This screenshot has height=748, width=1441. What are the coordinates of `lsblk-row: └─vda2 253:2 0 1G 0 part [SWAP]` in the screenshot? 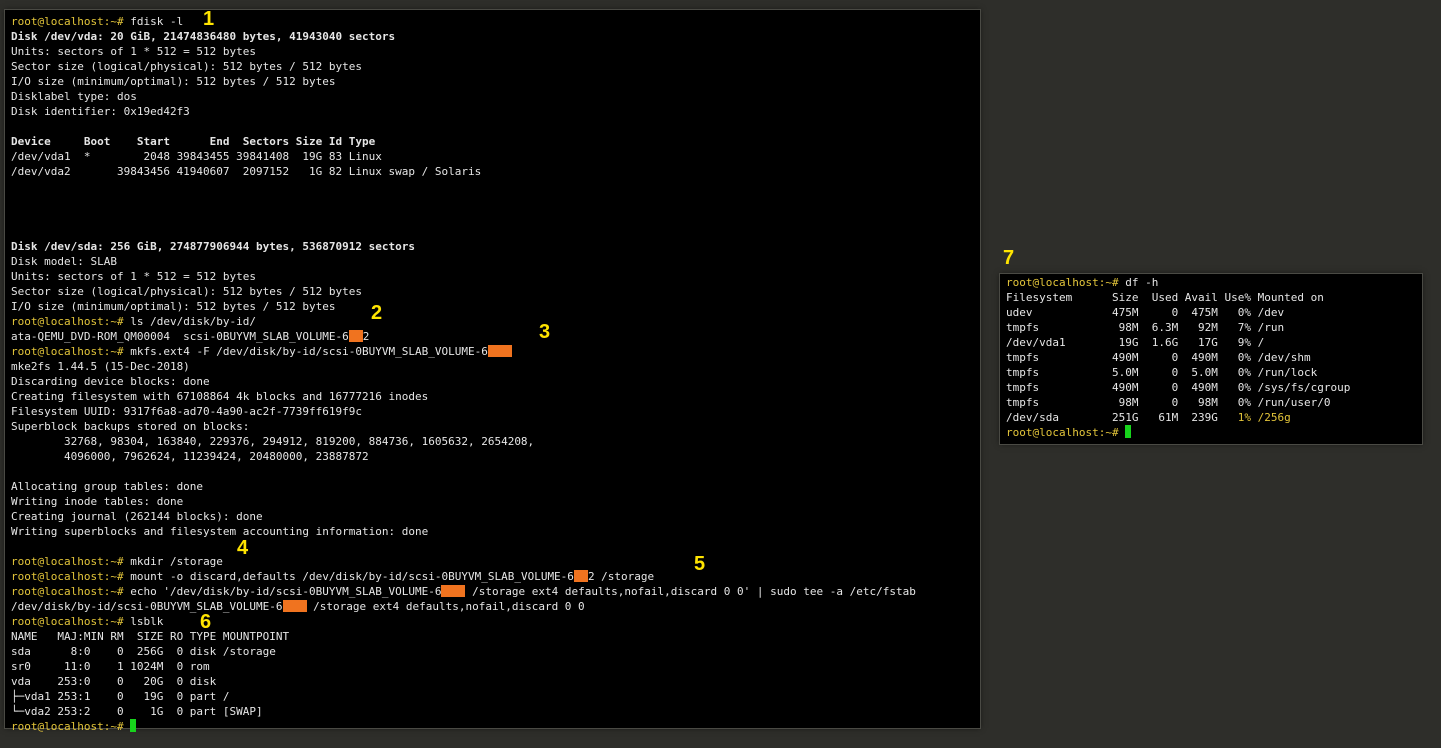 It's located at (137, 711).